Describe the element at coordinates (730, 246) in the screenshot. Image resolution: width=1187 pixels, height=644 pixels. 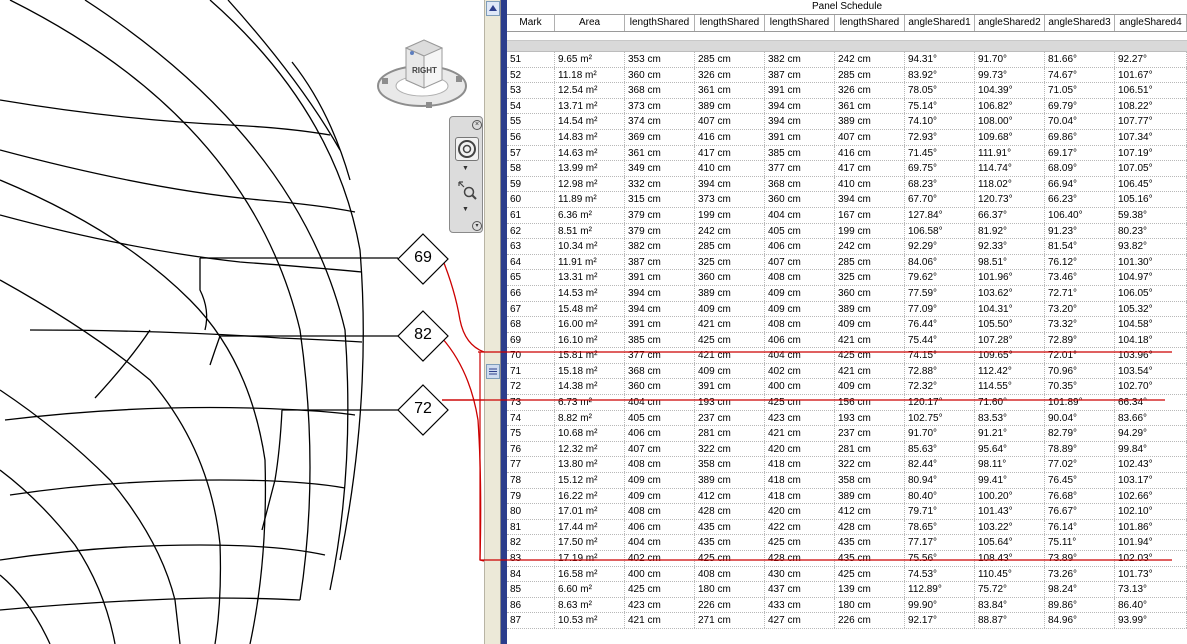
I see `table-cell: 285 cm` at that location.